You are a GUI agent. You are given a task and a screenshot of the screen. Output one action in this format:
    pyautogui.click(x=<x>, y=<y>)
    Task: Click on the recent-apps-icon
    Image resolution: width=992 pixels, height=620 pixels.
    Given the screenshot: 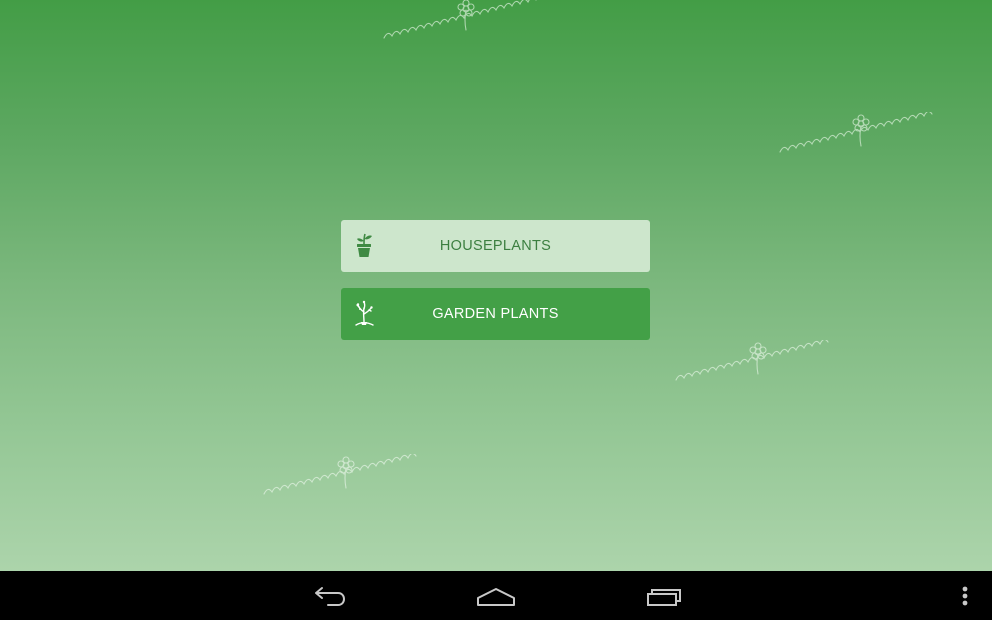 What is the action you would take?
    pyautogui.click(x=665, y=596)
    